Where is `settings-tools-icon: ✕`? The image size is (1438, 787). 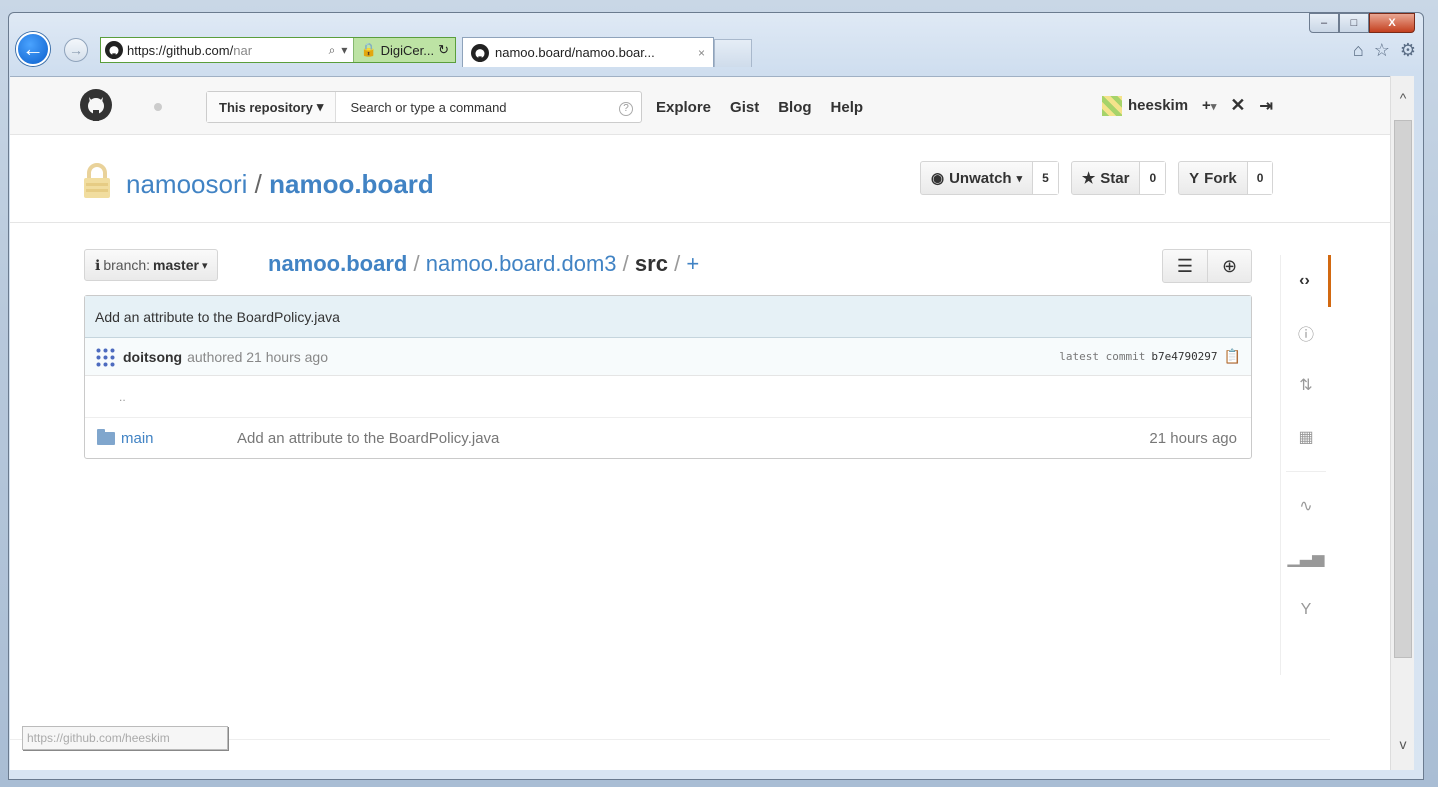
settings-tools-icon: ✕ is located at coordinates (1237, 105).